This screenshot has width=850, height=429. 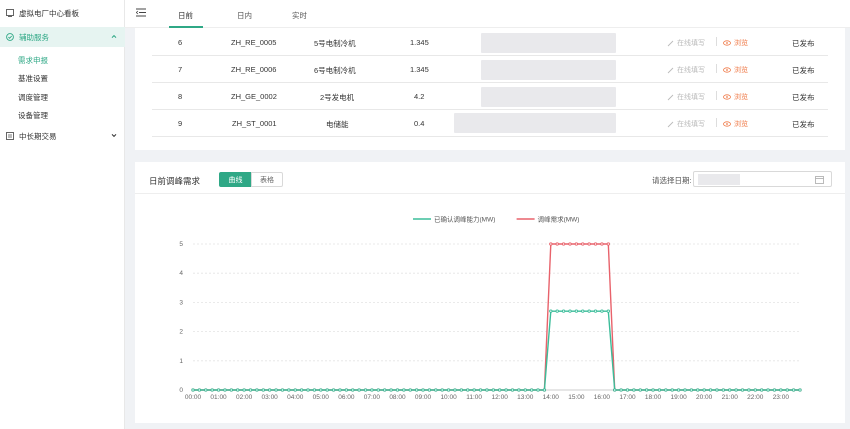 I want to click on x-tick-label: 17:00, so click(x=627, y=397).